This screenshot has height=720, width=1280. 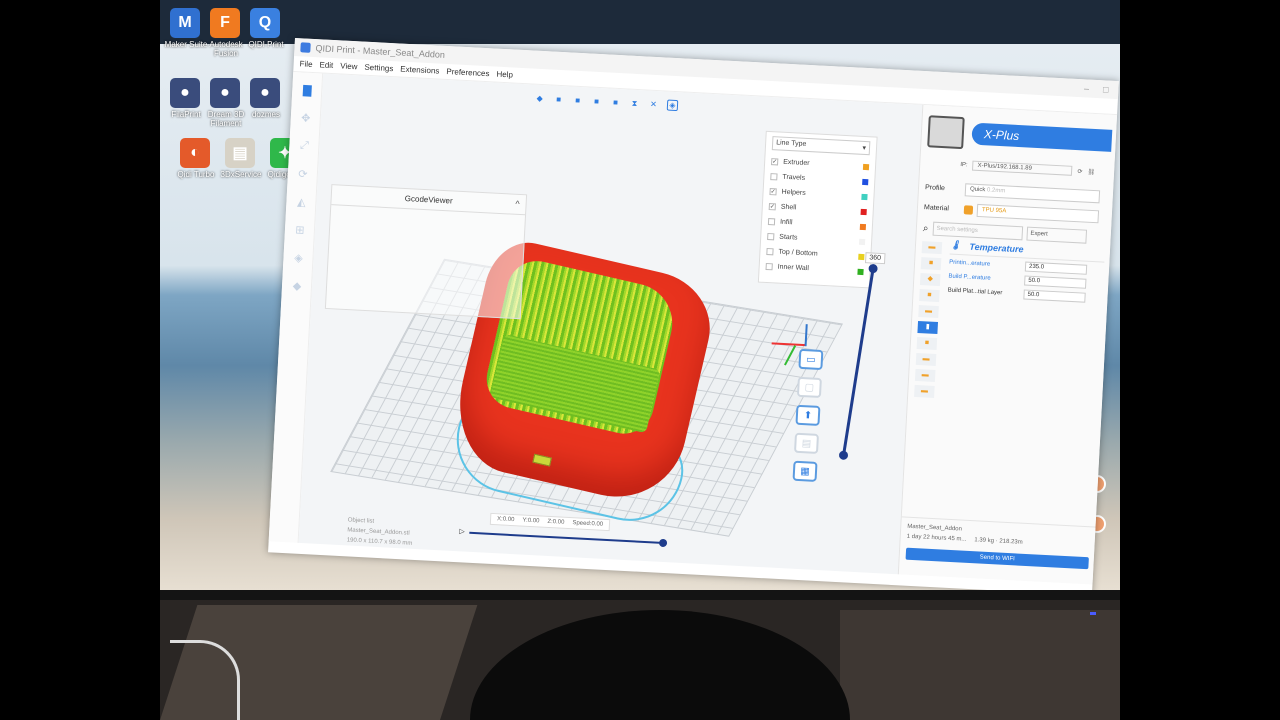 What do you see at coordinates (929, 296) in the screenshot?
I see `category-material-icon: ■` at bounding box center [929, 296].